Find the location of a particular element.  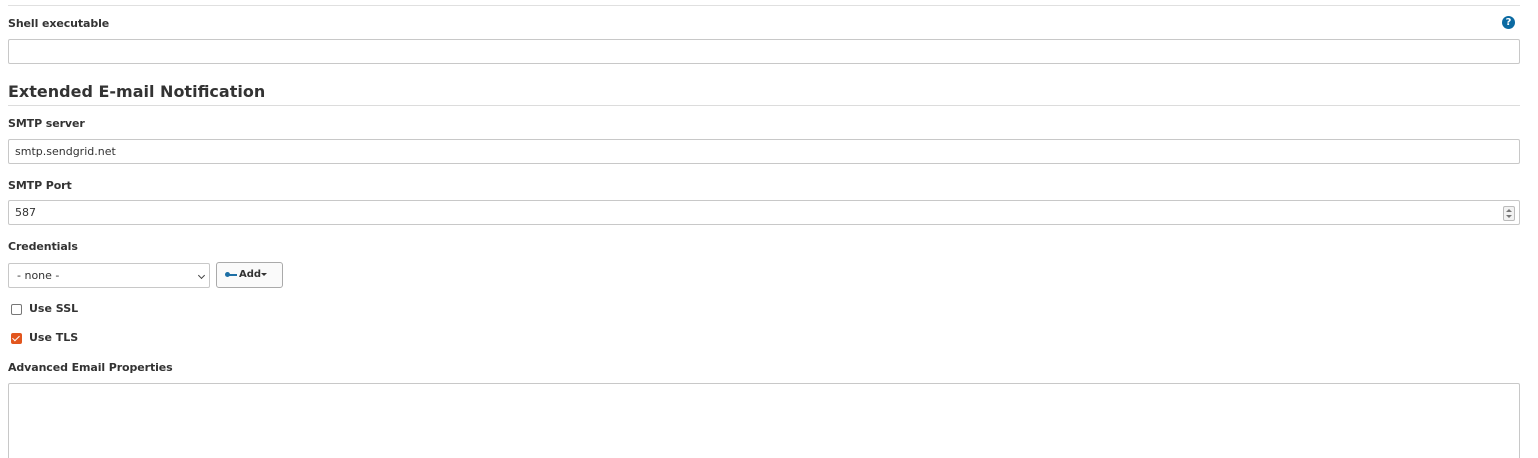

shell-executable-input is located at coordinates (764, 51).